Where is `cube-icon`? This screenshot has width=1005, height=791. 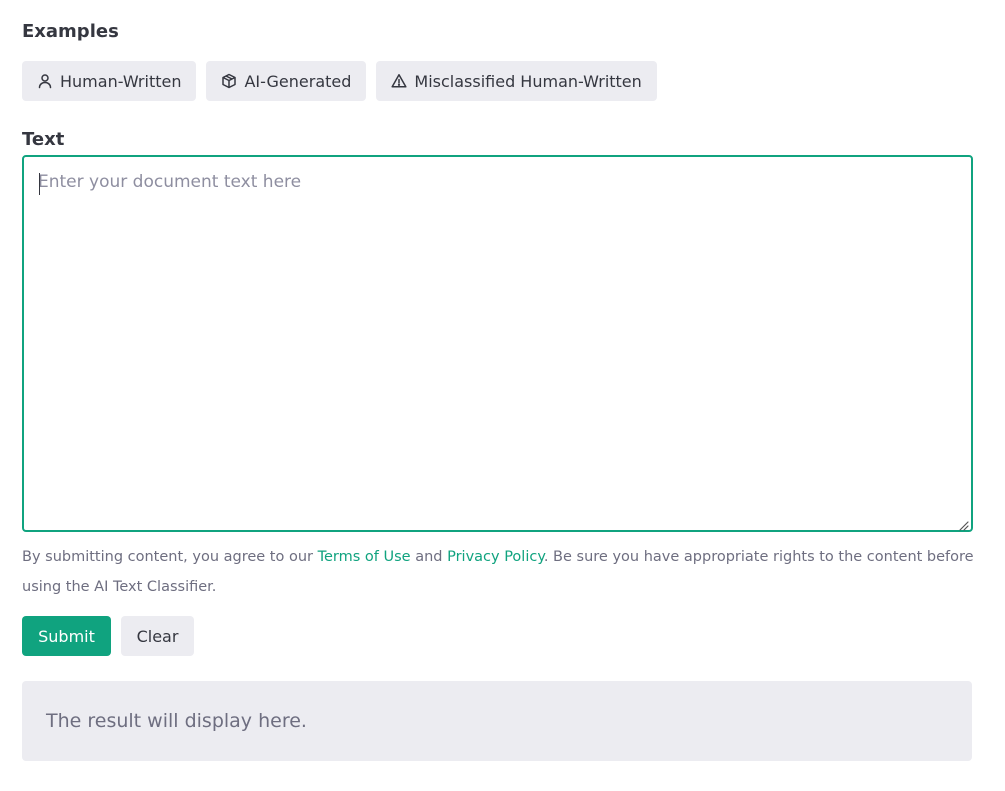
cube-icon is located at coordinates (229, 81).